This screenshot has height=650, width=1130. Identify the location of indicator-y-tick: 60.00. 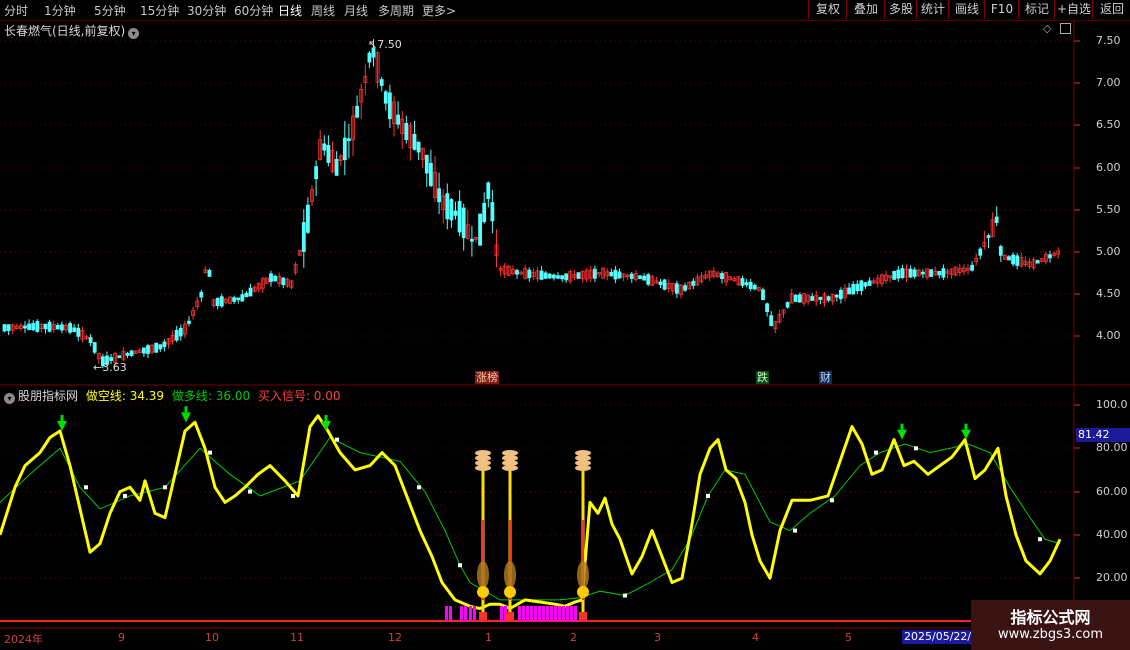
(1112, 491).